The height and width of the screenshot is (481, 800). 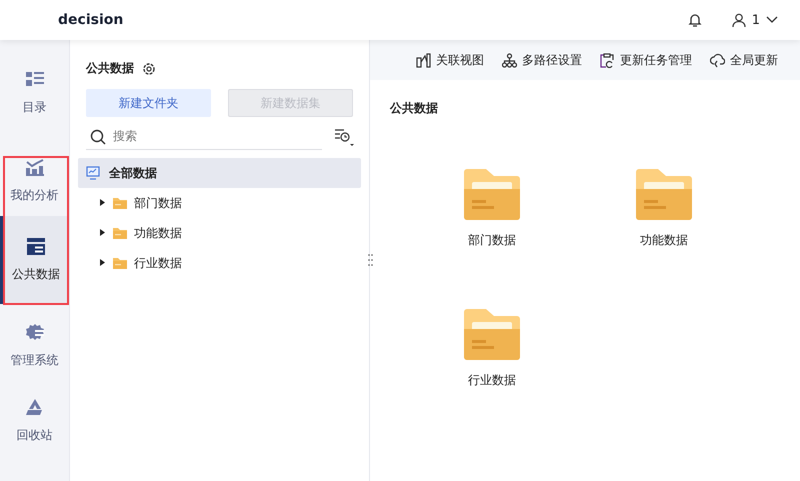 I want to click on folder-item: 功能数据, so click(x=664, y=209).